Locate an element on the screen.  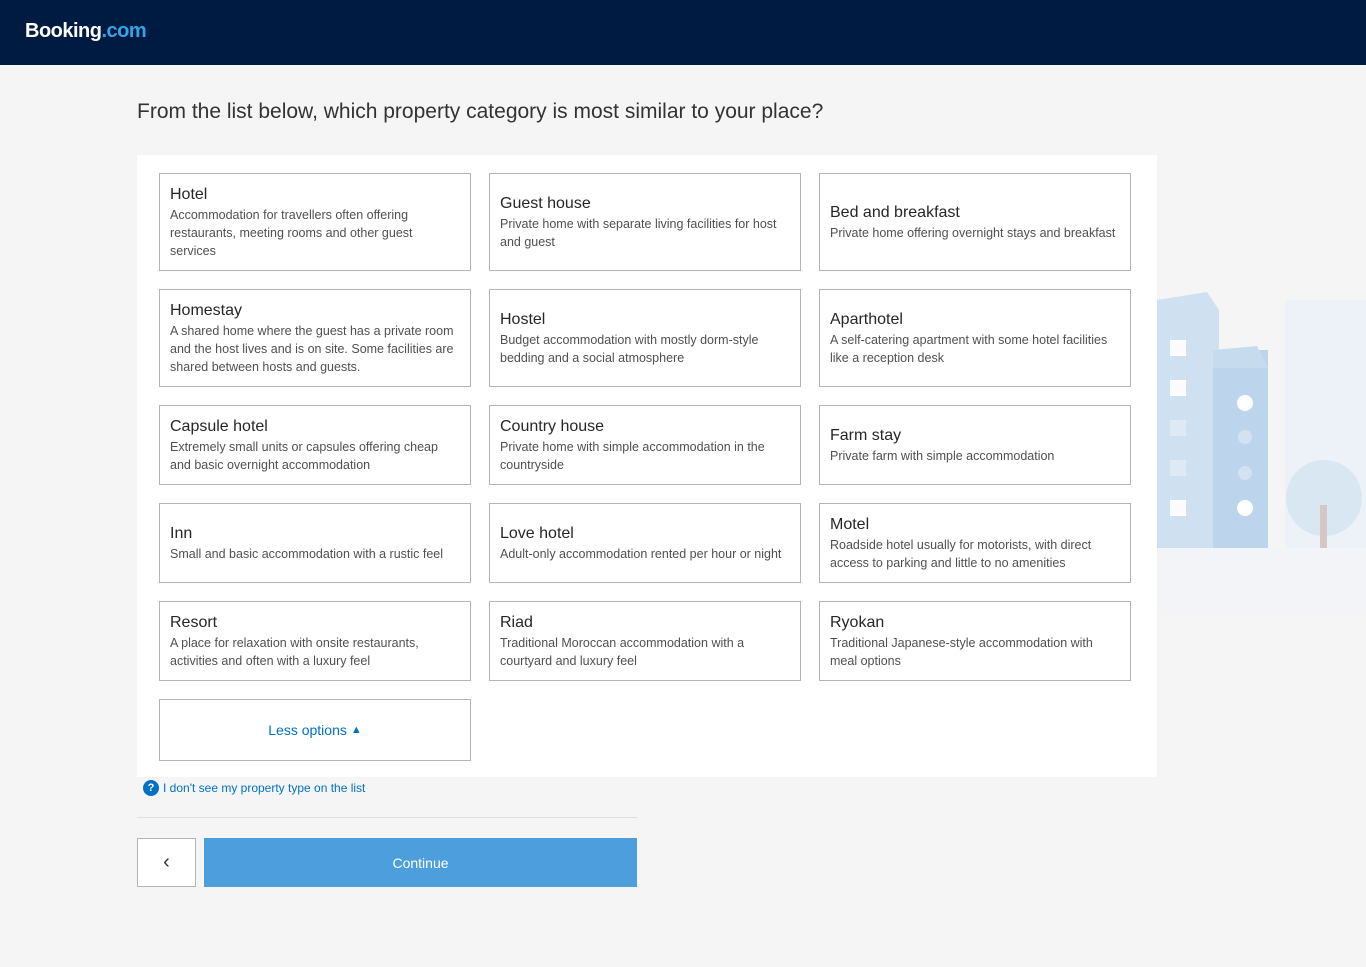
category-title: Ryokan is located at coordinates (857, 622).